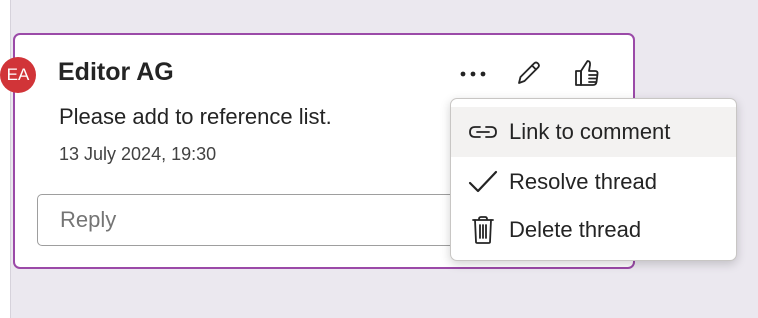  I want to click on reply-input, so click(257, 220).